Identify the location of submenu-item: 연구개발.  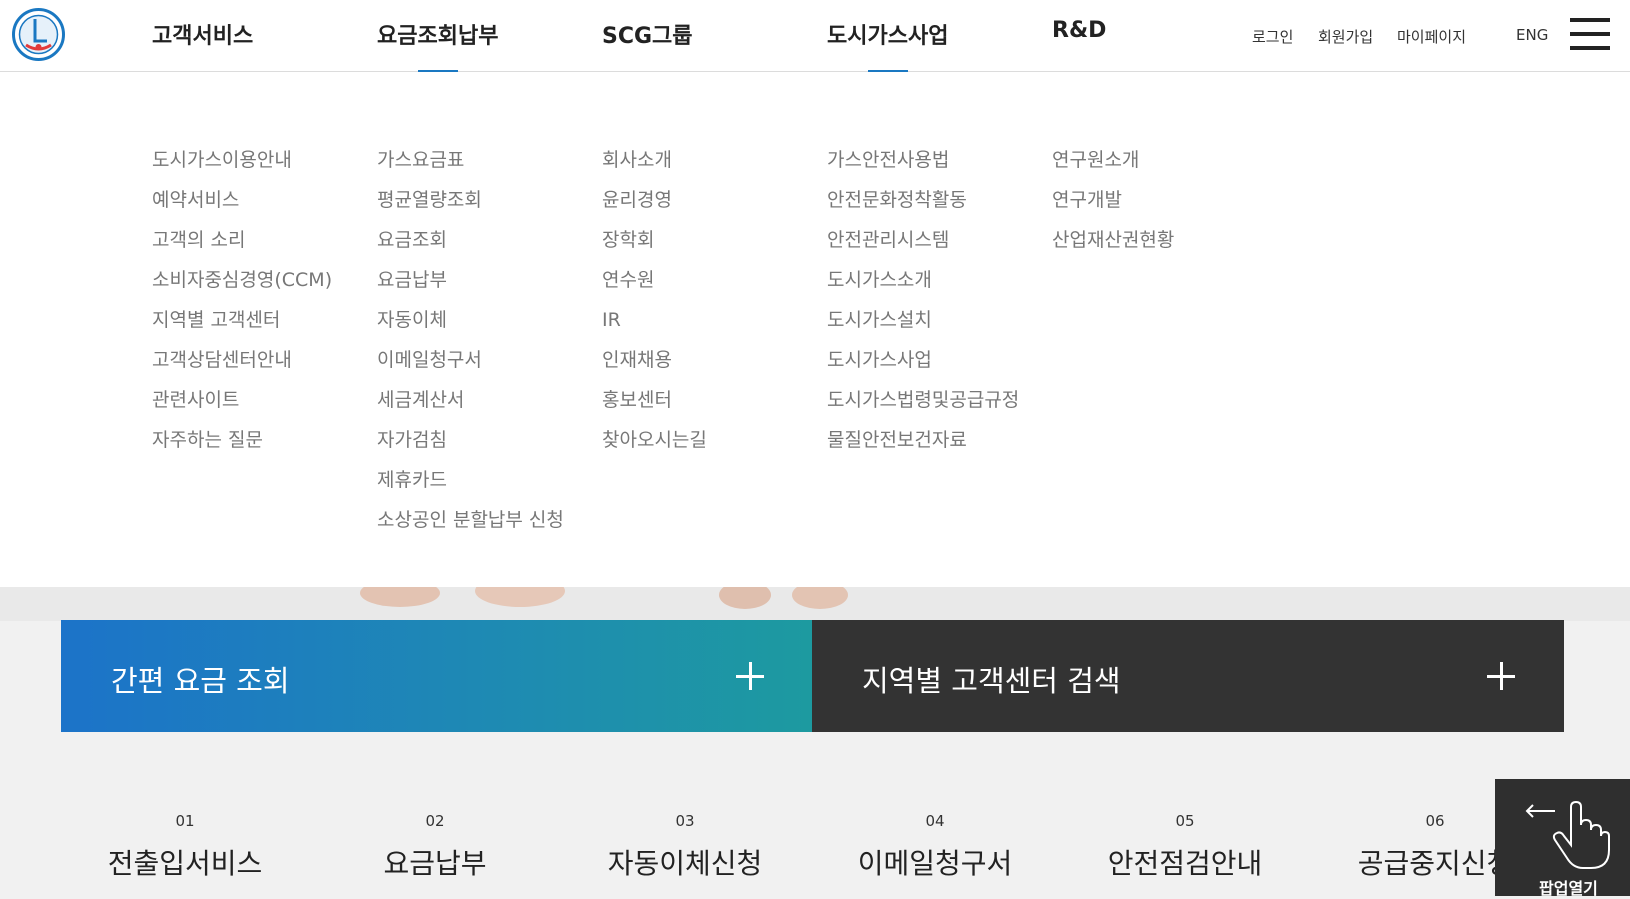
(1113, 200).